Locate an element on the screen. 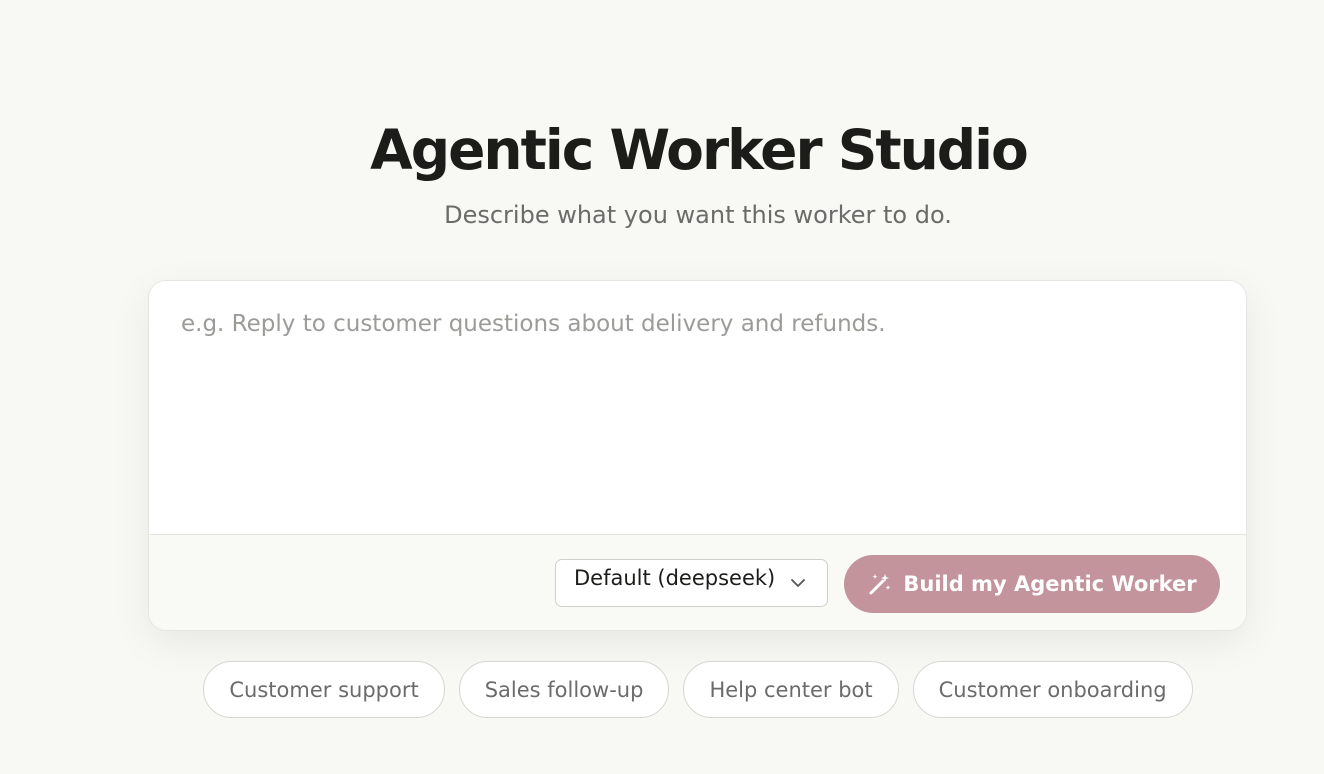 The image size is (1324, 774). magic-wand-icon is located at coordinates (880, 584).